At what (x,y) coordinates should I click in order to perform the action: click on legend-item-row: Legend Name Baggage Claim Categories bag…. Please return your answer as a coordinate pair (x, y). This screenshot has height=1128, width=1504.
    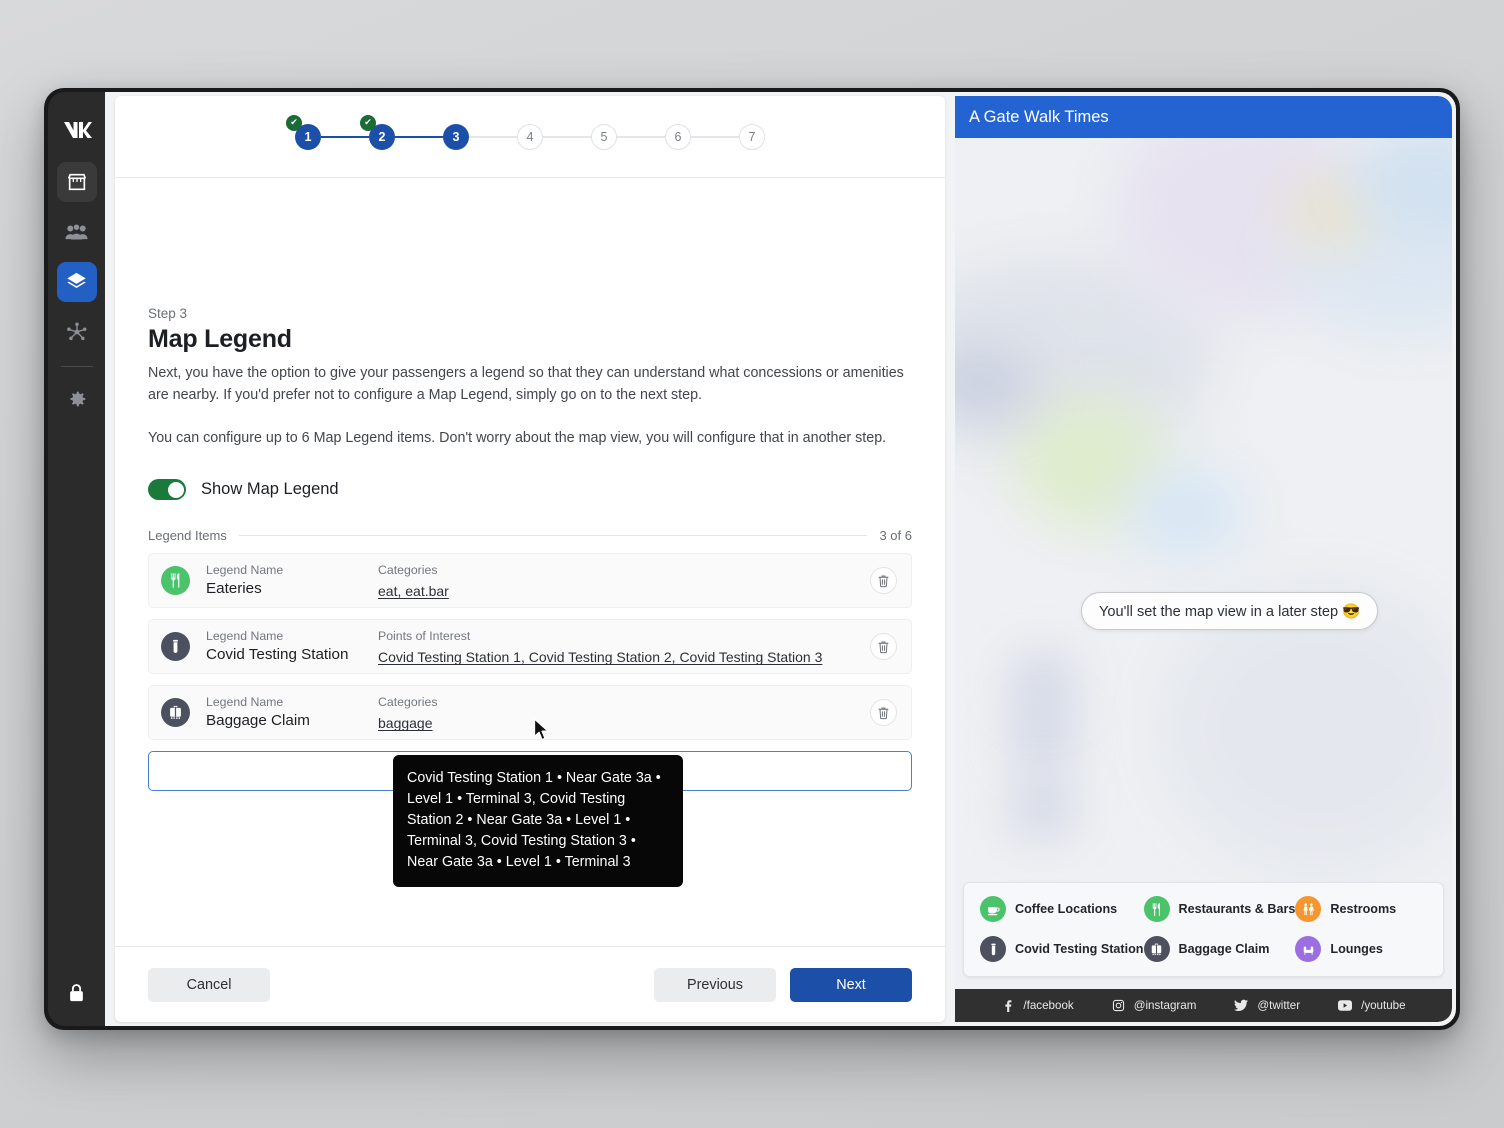
    Looking at the image, I should click on (530, 713).